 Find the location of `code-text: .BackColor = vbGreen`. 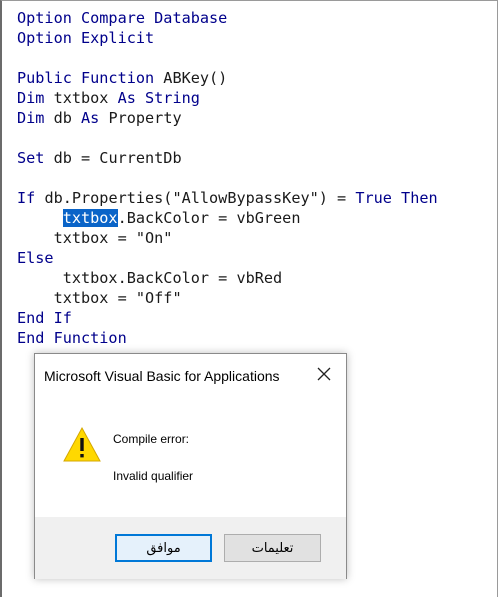

code-text: .BackColor = vbGreen is located at coordinates (209, 218).